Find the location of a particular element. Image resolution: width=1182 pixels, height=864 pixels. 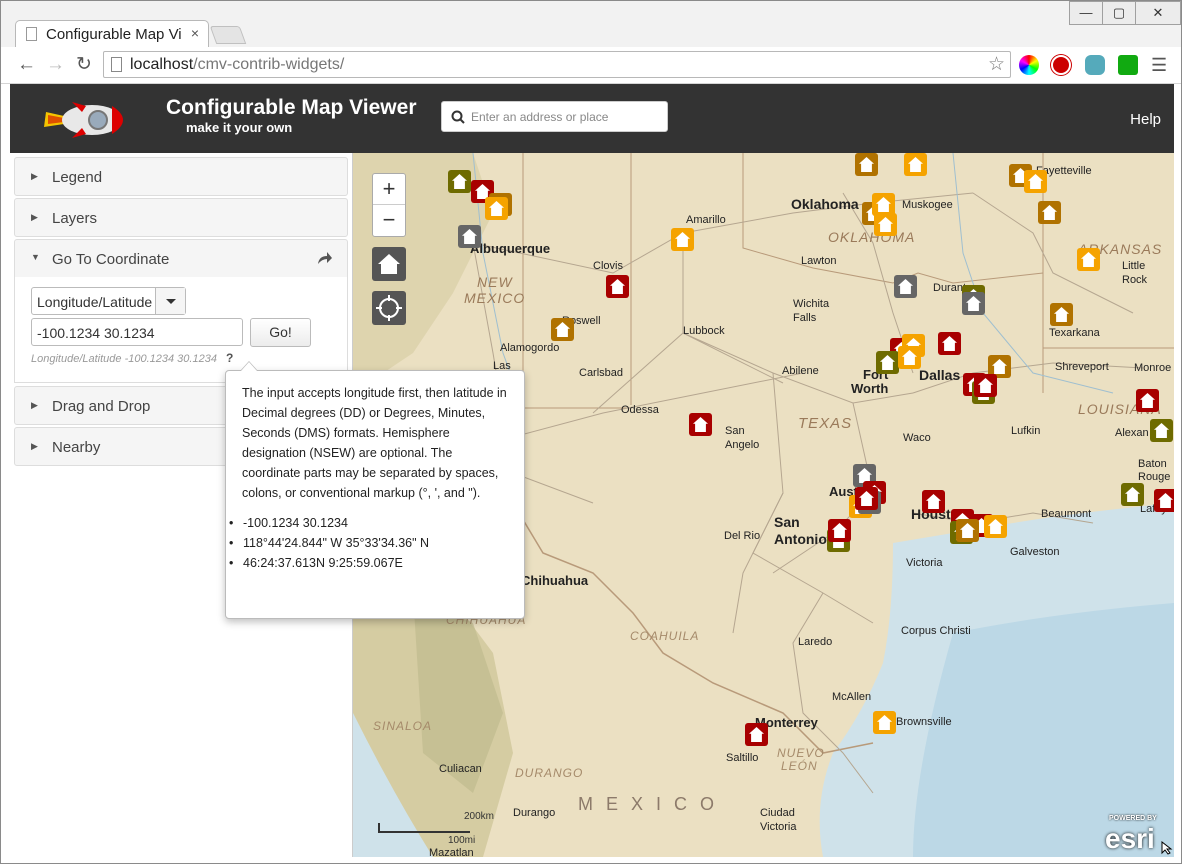

city-label: Abilene is located at coordinates (800, 371).